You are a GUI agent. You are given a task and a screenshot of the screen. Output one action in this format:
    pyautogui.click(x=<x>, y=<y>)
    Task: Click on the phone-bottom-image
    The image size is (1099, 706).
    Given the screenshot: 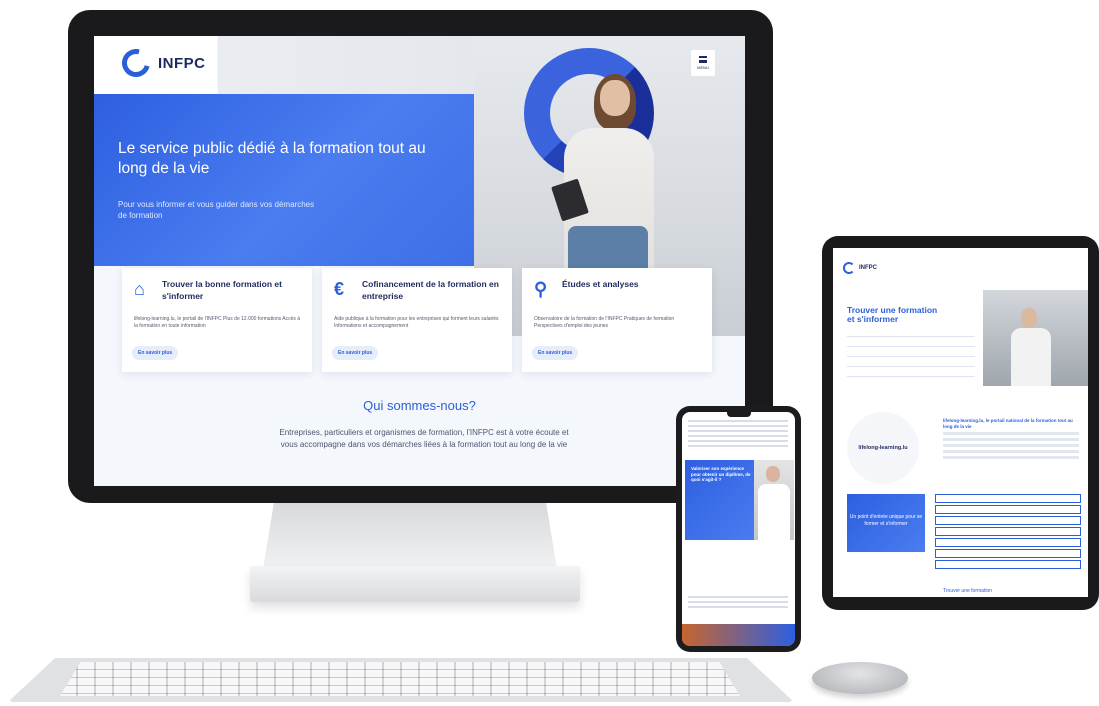 What is the action you would take?
    pyautogui.click(x=738, y=635)
    